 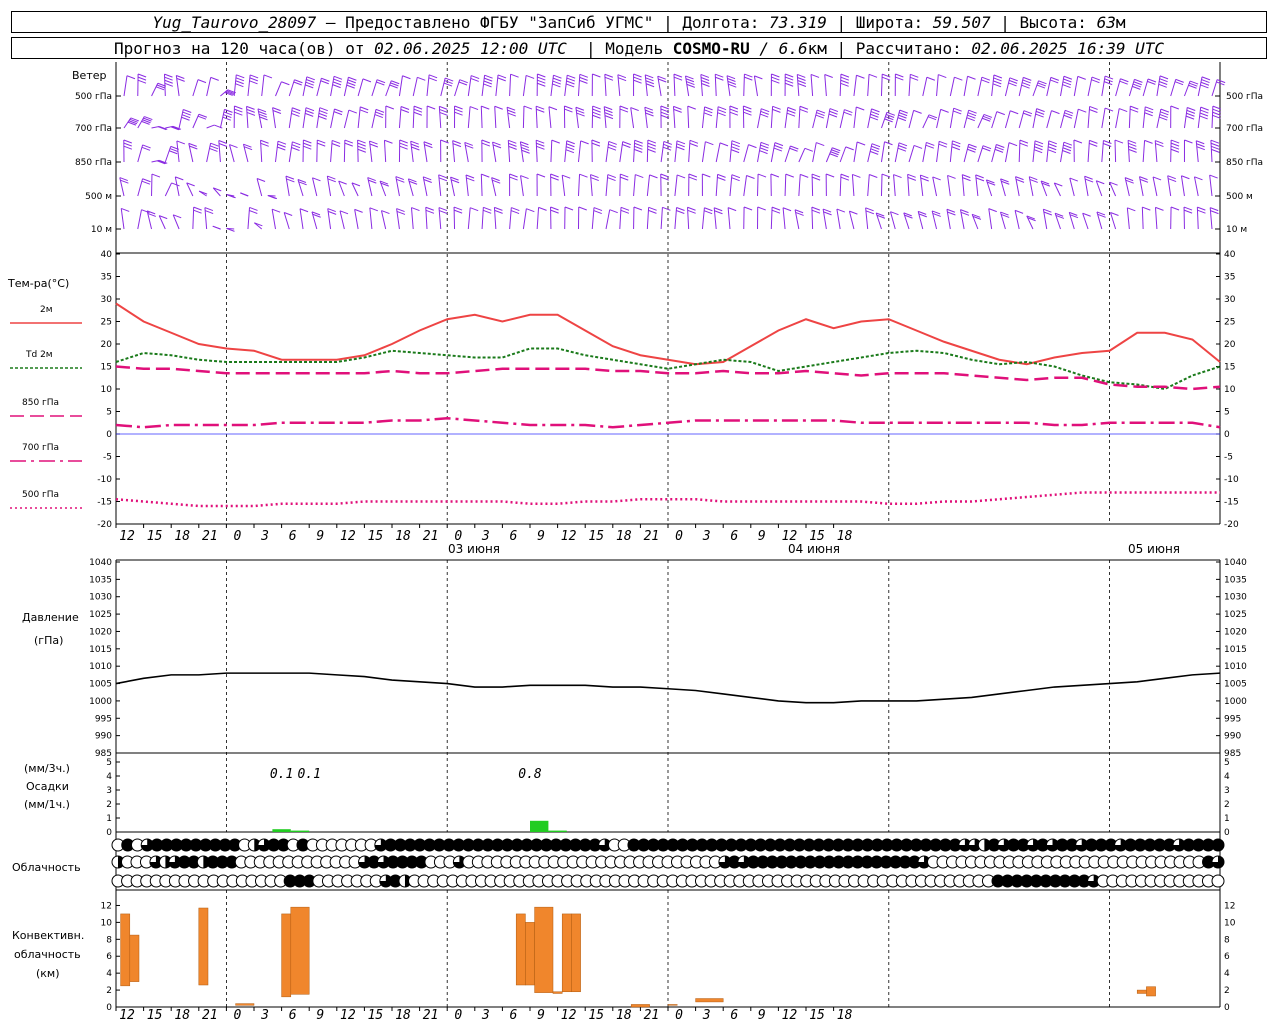 What do you see at coordinates (762, 1015) in the screenshot?
I see `x-tick-label-bottom: 9` at bounding box center [762, 1015].